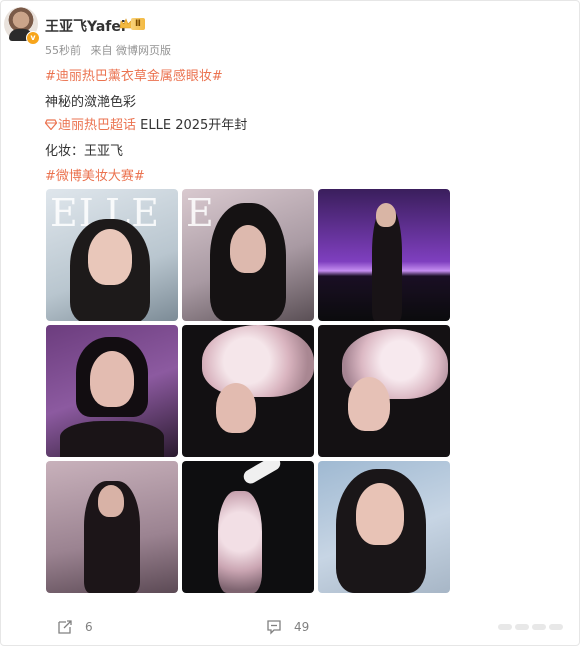  What do you see at coordinates (262, 474) in the screenshot?
I see `image-figure-arm` at bounding box center [262, 474].